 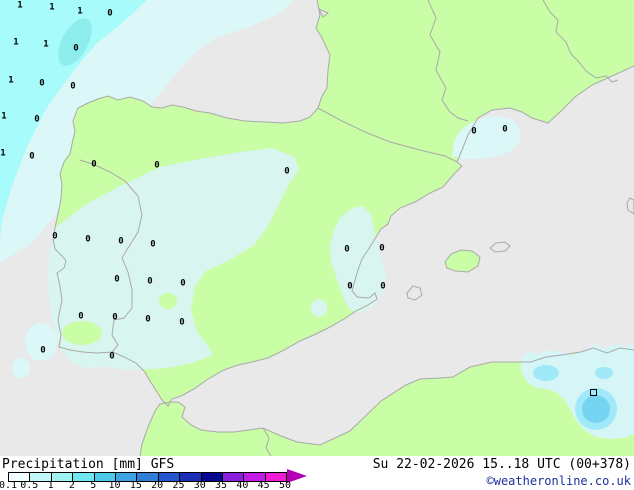 What do you see at coordinates (71, 485) in the screenshot?
I see `legend-tick-label: 2` at bounding box center [71, 485].